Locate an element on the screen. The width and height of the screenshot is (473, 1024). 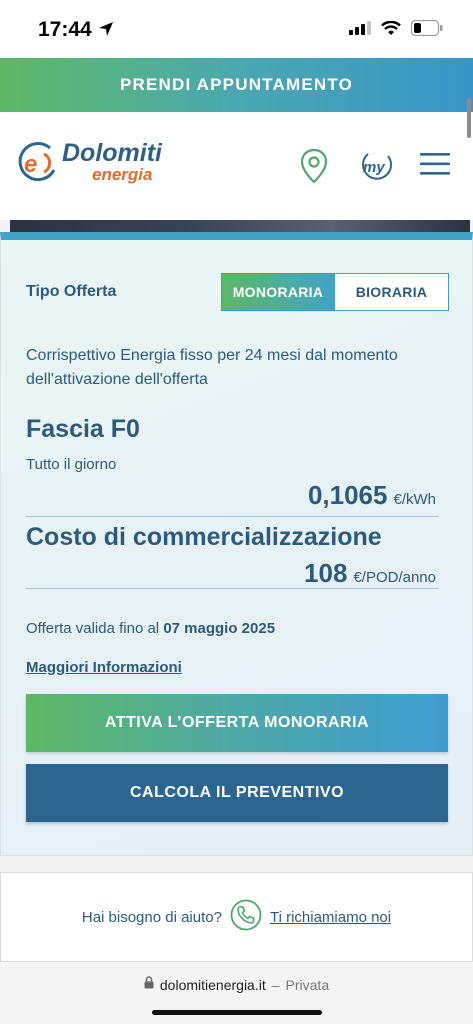
calculate-quote-button: CALCOLA IL PREVENTIVO is located at coordinates (237, 793).